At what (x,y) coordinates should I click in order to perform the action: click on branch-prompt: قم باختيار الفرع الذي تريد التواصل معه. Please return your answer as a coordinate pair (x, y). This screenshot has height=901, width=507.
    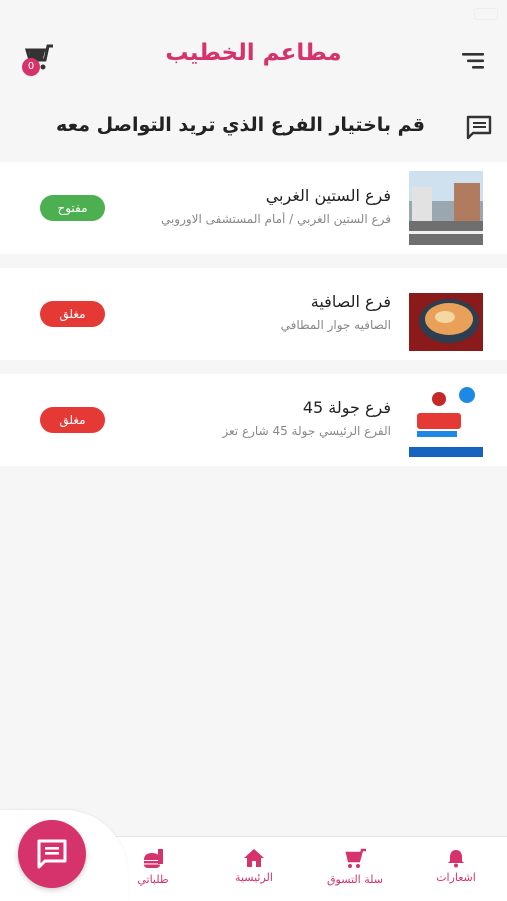
    Looking at the image, I should click on (253, 127).